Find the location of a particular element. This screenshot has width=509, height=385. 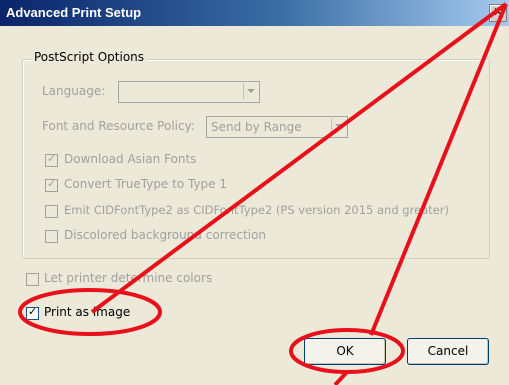

print-as-image-label: Print as image is located at coordinates (87, 312).